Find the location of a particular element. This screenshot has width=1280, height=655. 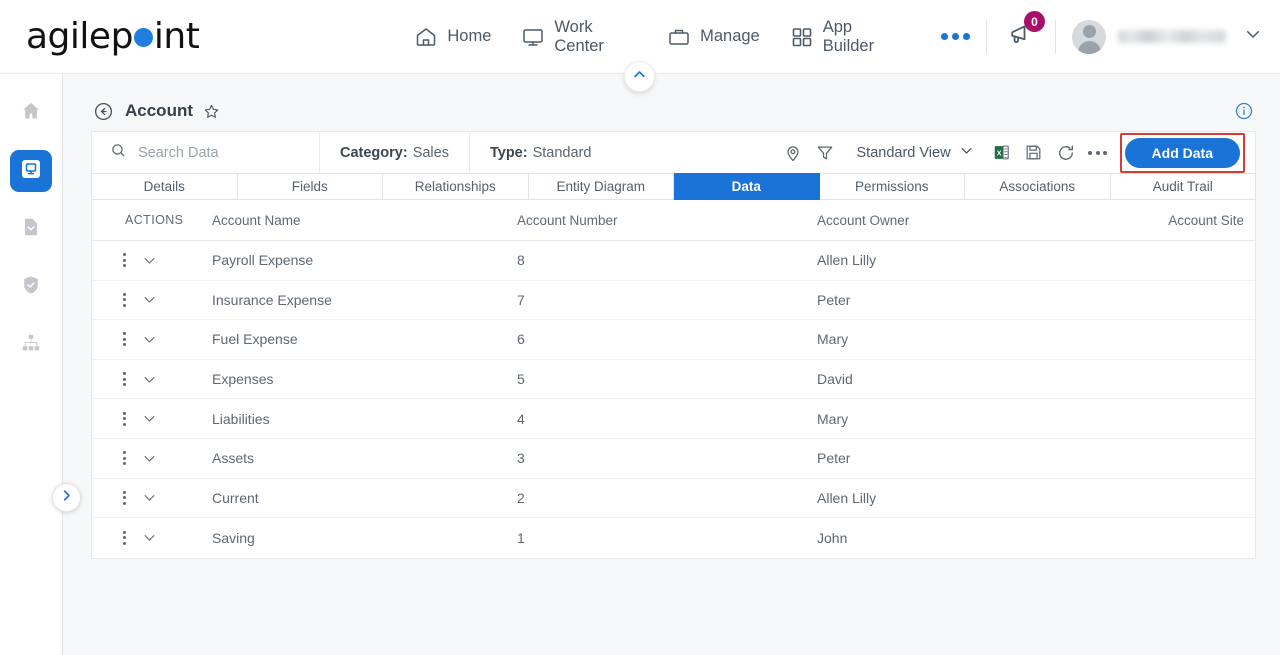

table-row: Current 2 Allen Lilly is located at coordinates (673, 499).